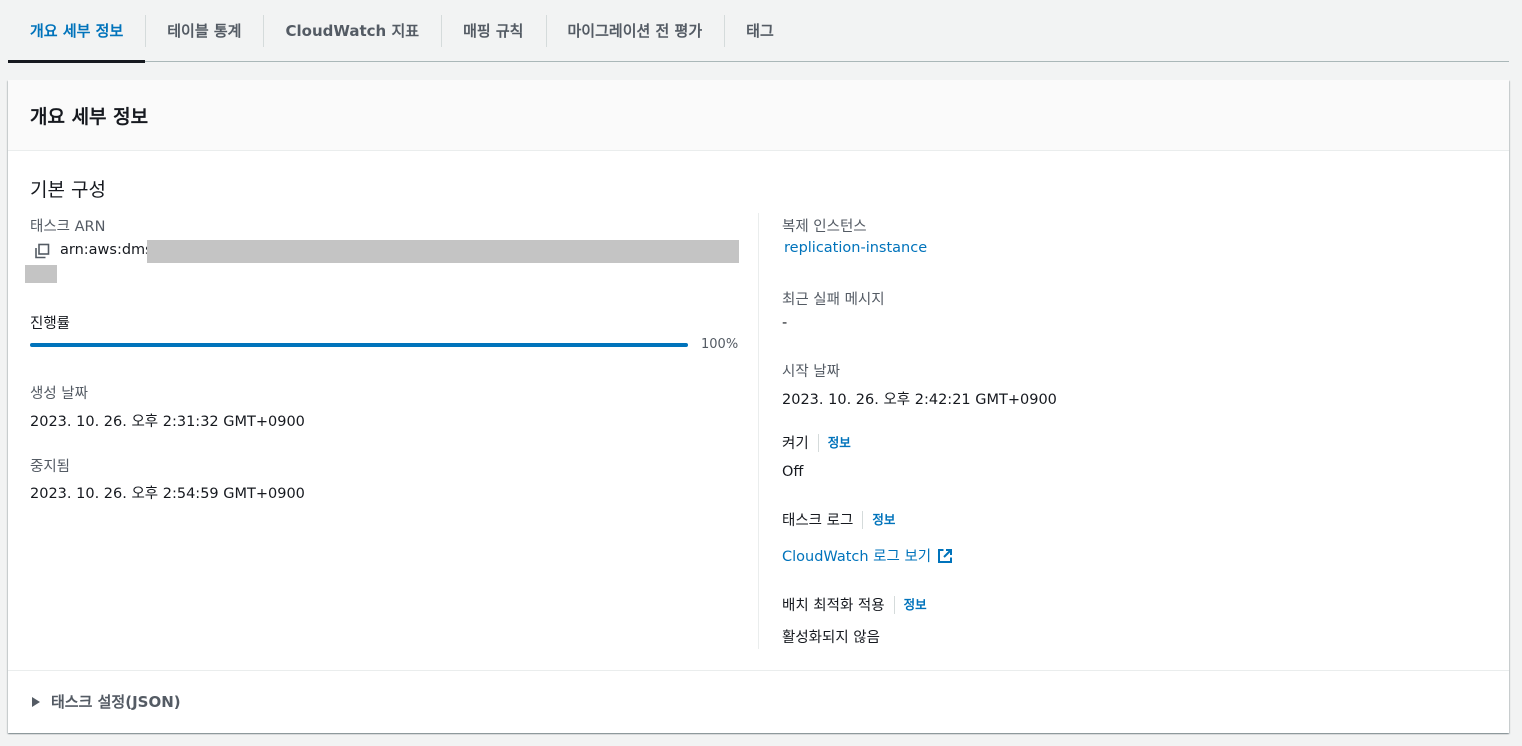 The height and width of the screenshot is (746, 1522). What do you see at coordinates (867, 555) in the screenshot?
I see `cloudwatch-logs-link: CloudWatch 로그 보기` at bounding box center [867, 555].